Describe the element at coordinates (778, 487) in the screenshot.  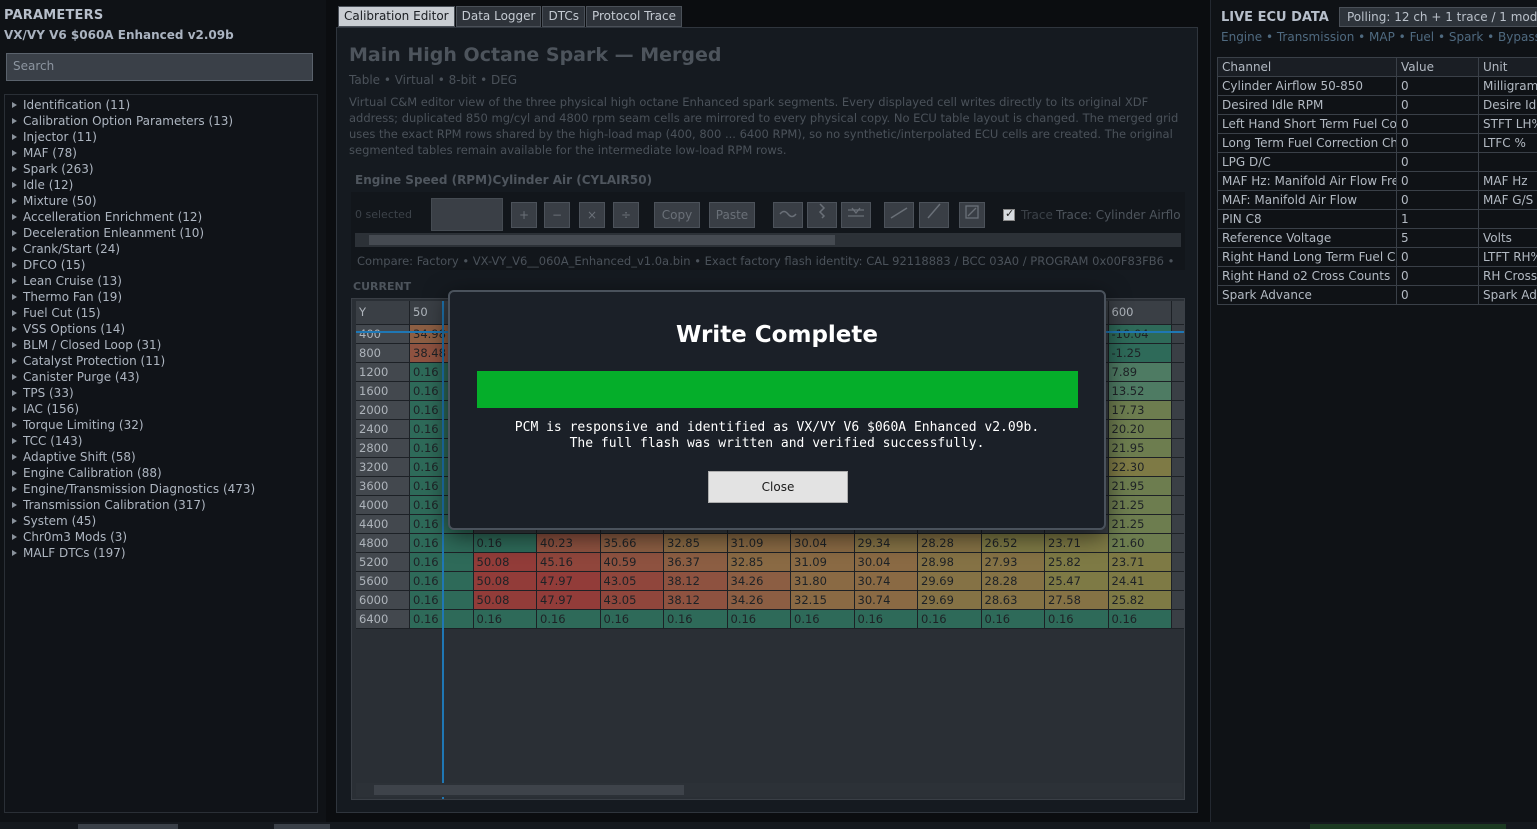
I see `close-button: Close` at that location.